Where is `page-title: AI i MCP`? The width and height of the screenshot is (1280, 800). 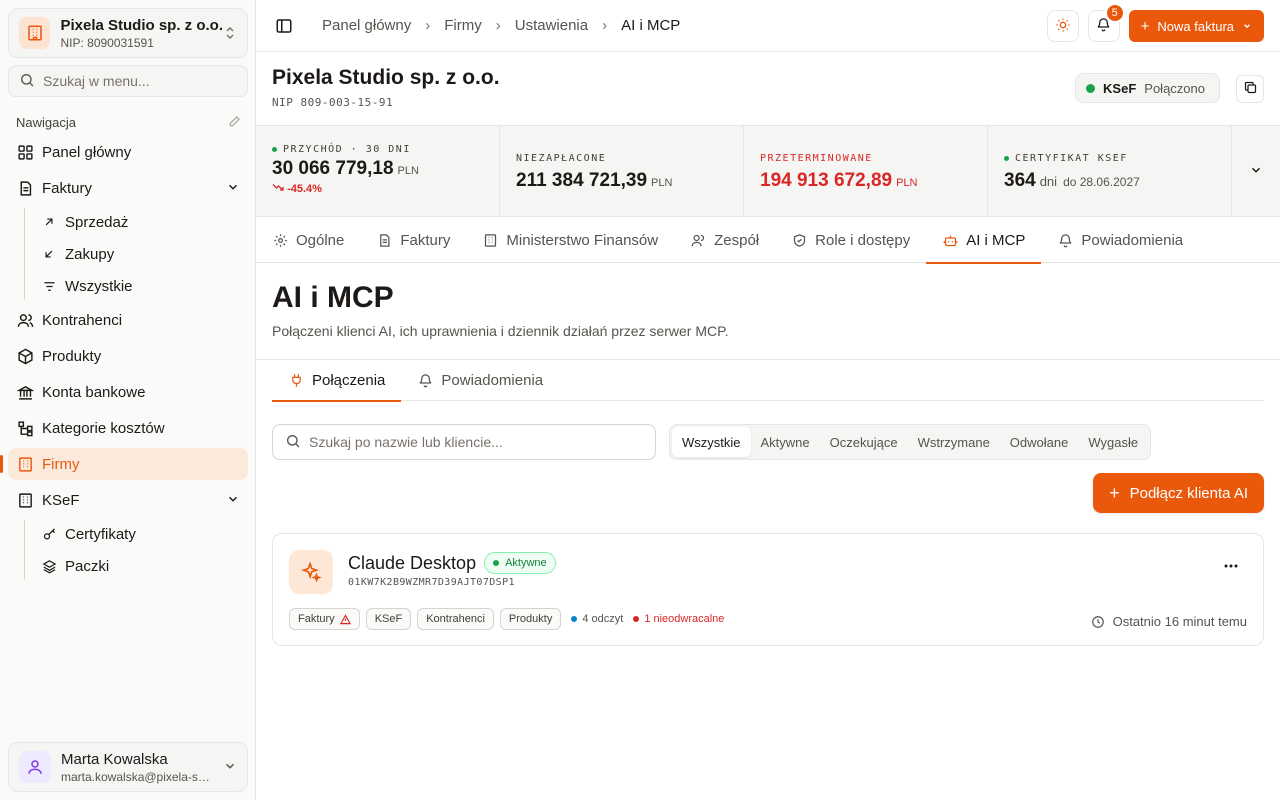 page-title: AI i MCP is located at coordinates (333, 297).